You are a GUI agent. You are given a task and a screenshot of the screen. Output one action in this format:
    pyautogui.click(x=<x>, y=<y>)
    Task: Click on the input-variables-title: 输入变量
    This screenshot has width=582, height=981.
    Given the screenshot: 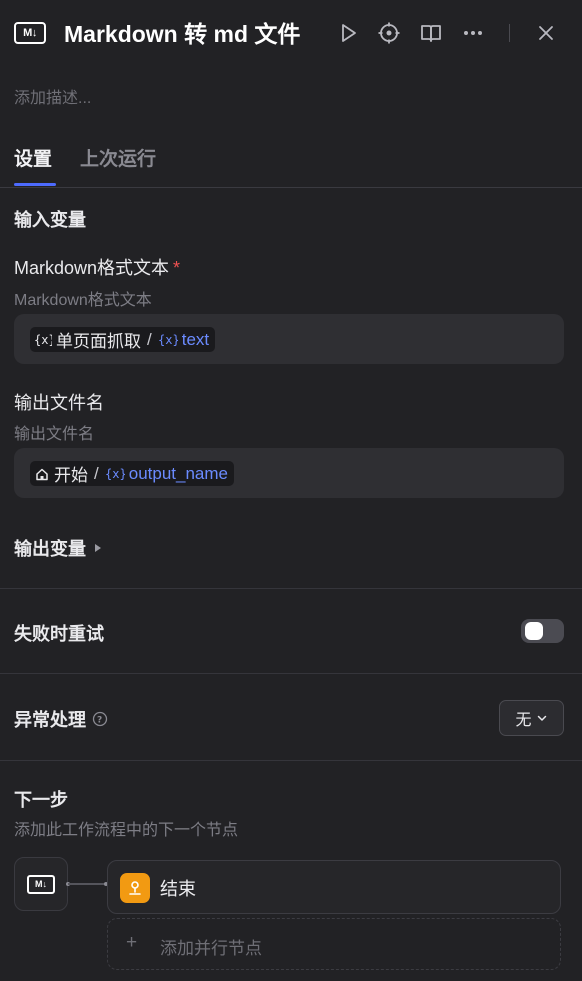 What is the action you would take?
    pyautogui.click(x=50, y=220)
    